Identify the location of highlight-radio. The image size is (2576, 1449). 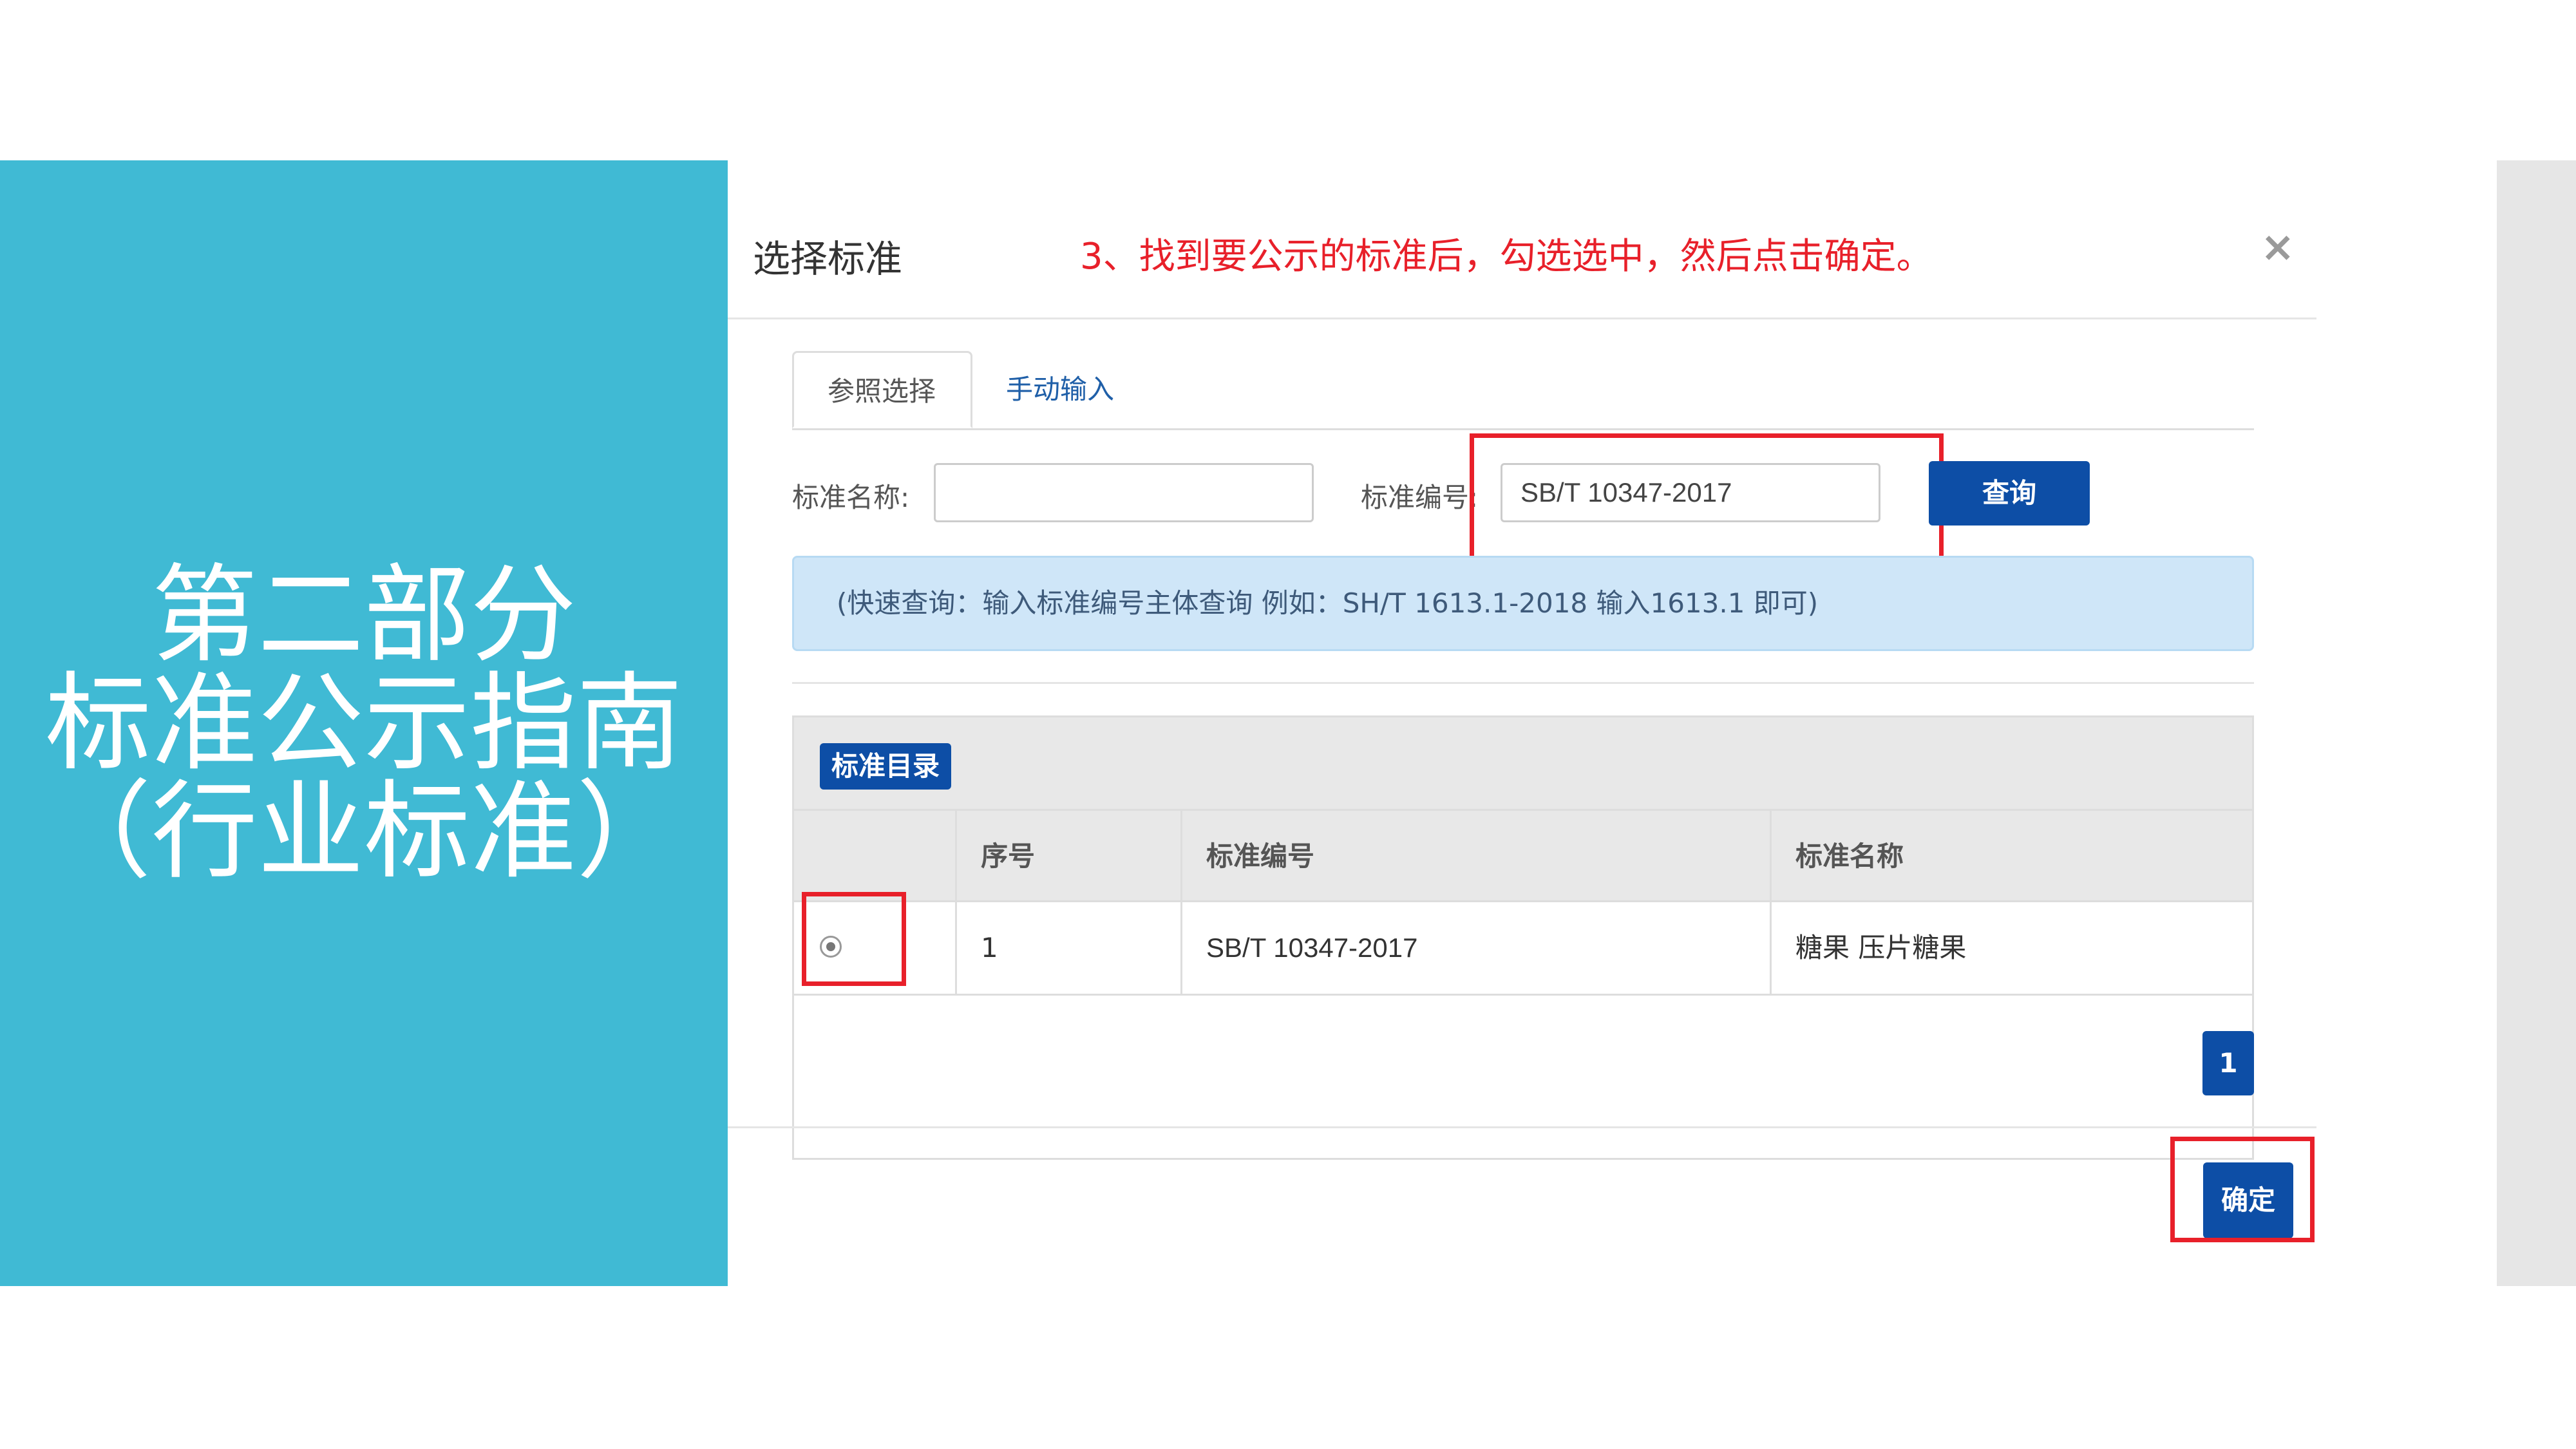
(854, 939).